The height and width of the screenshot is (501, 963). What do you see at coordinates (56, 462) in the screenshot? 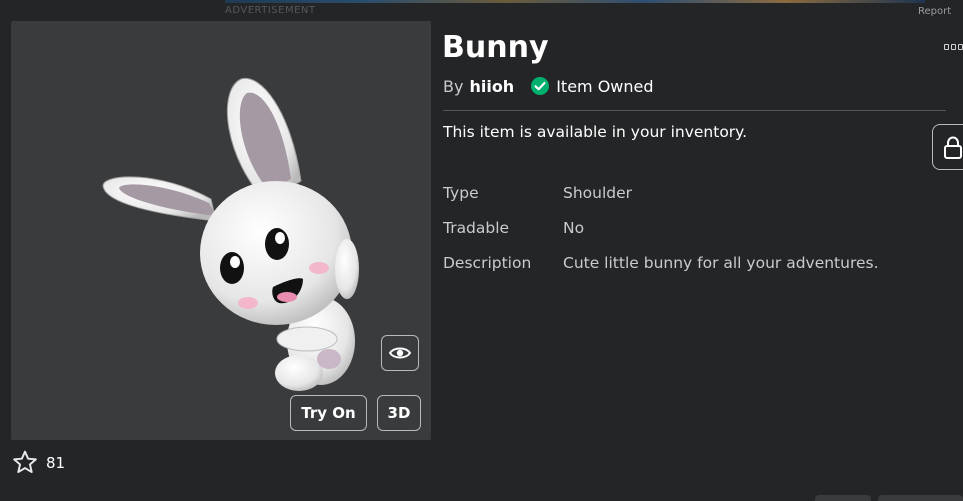
I see `favorite-count: 81` at bounding box center [56, 462].